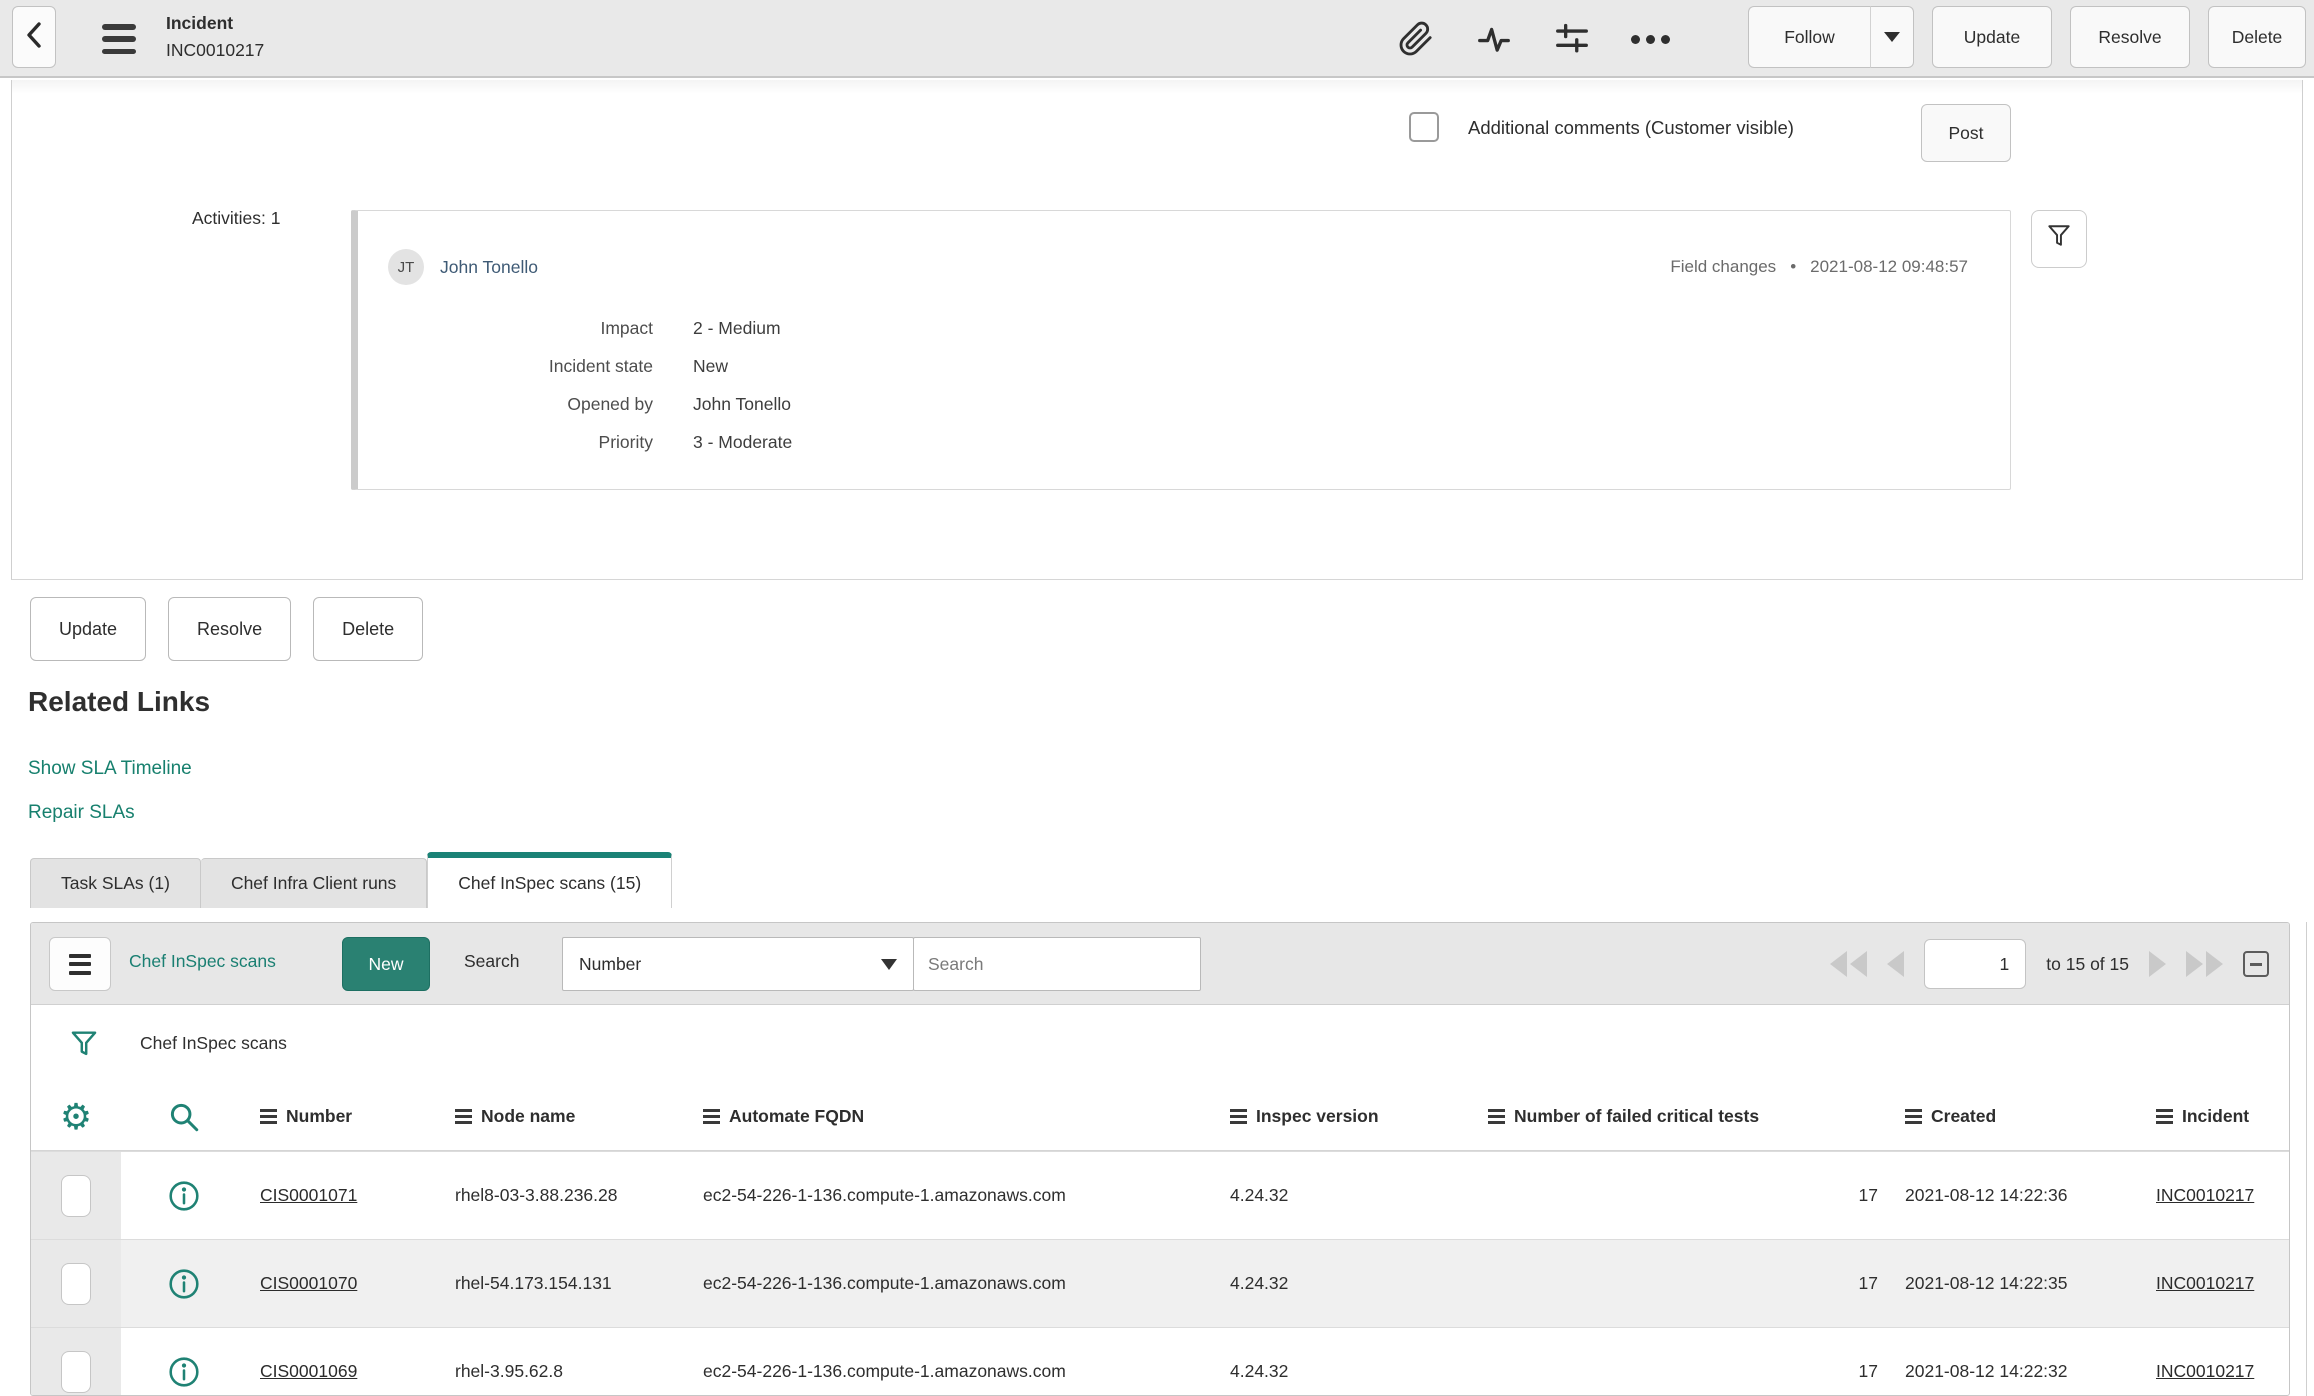 Image resolution: width=2314 pixels, height=1396 pixels. Describe the element at coordinates (88, 629) in the screenshot. I see `update-button: Update` at that location.